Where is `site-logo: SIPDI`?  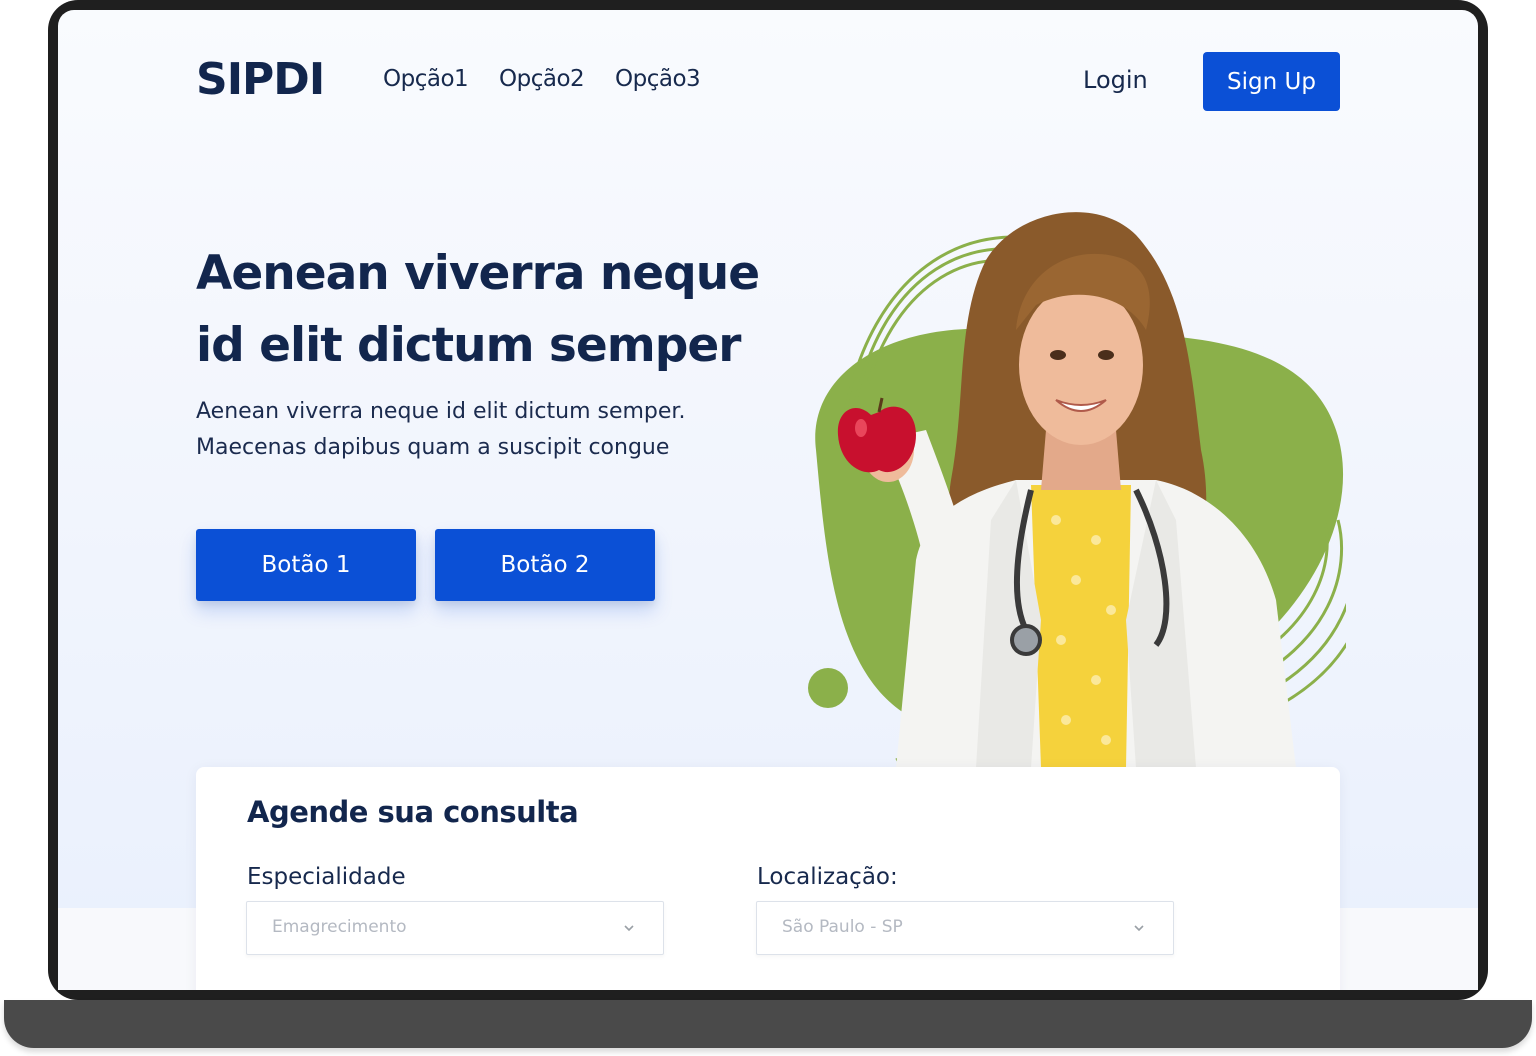
site-logo: SIPDI is located at coordinates (260, 79).